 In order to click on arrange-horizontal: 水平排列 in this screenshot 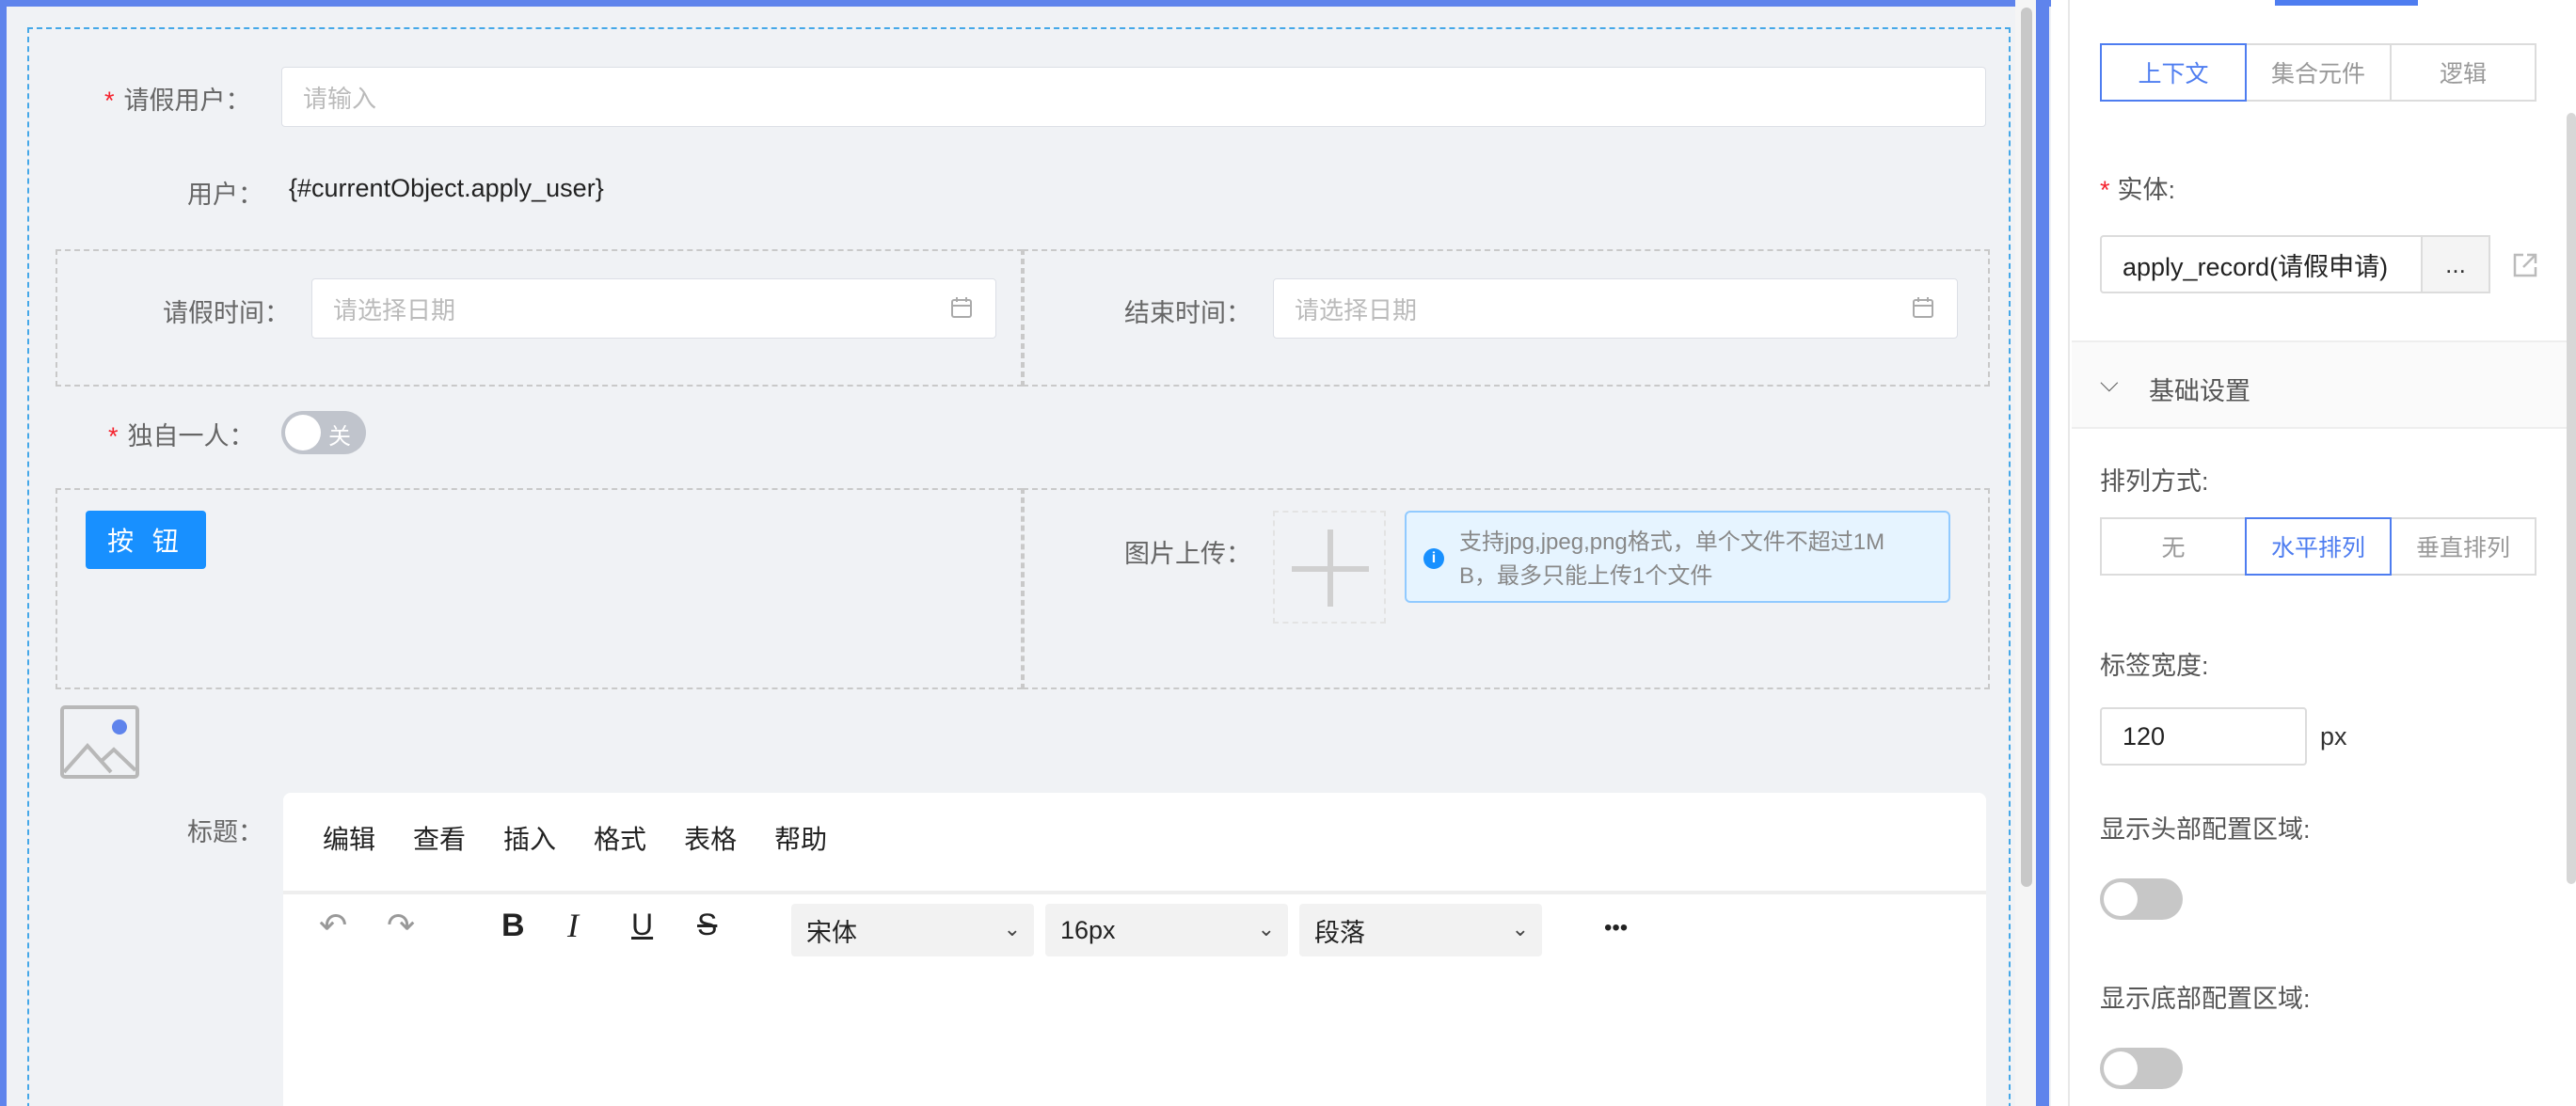, I will do `click(2318, 546)`.